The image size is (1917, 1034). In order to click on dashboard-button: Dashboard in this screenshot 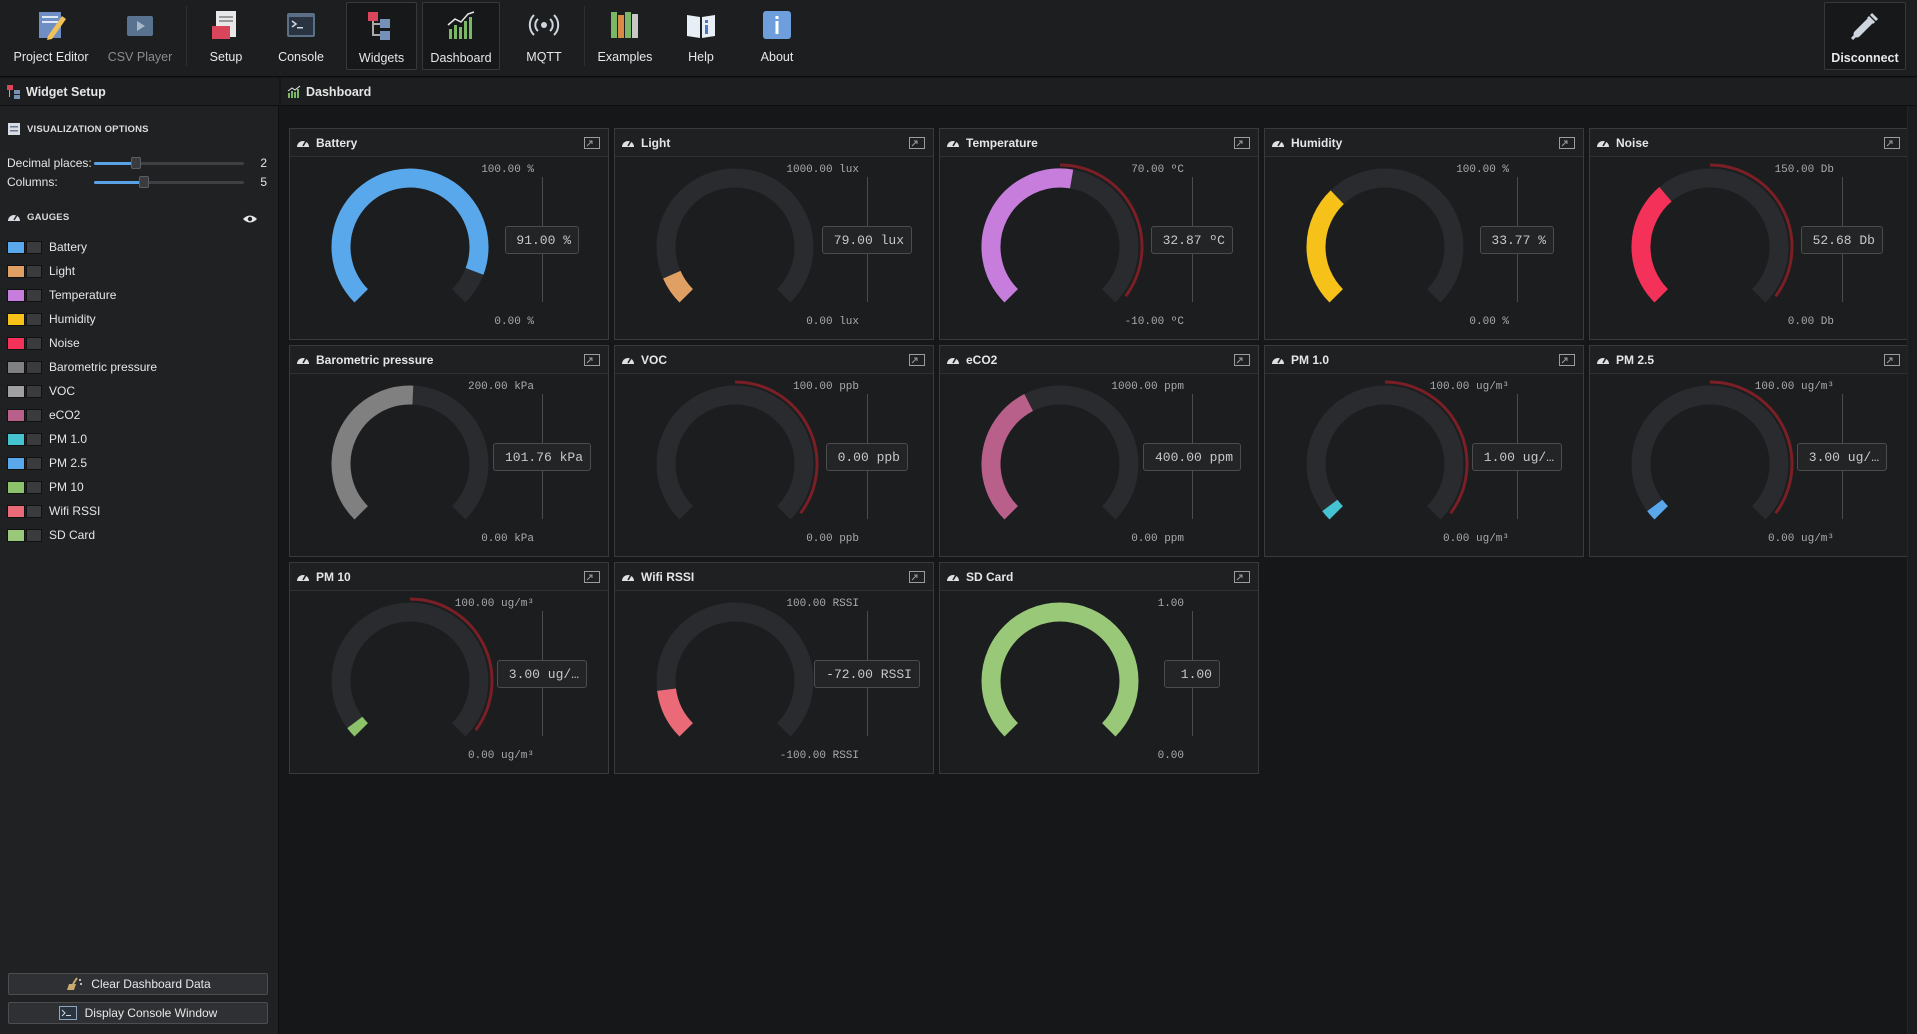, I will do `click(461, 36)`.